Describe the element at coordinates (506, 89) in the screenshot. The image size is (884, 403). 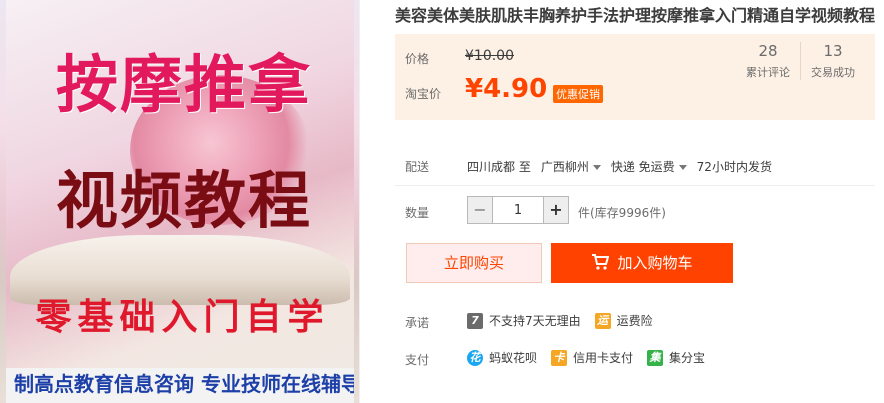
I see `current-price: ¥4.90` at that location.